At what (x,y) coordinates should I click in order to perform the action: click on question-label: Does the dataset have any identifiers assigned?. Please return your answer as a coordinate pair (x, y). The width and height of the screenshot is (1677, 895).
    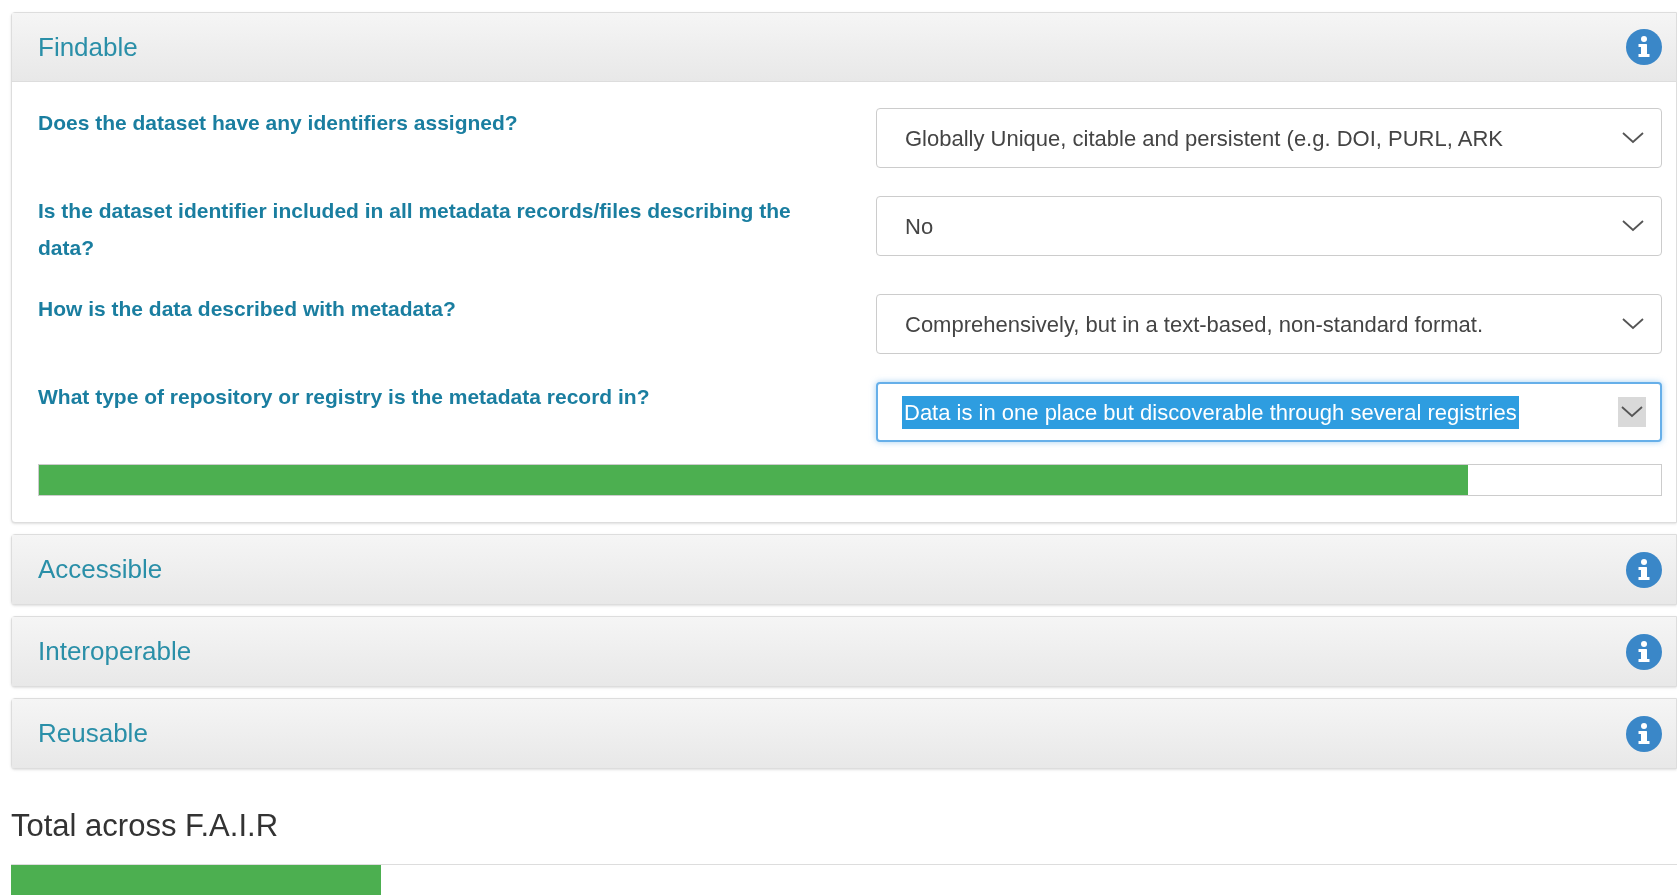
    Looking at the image, I should click on (278, 123).